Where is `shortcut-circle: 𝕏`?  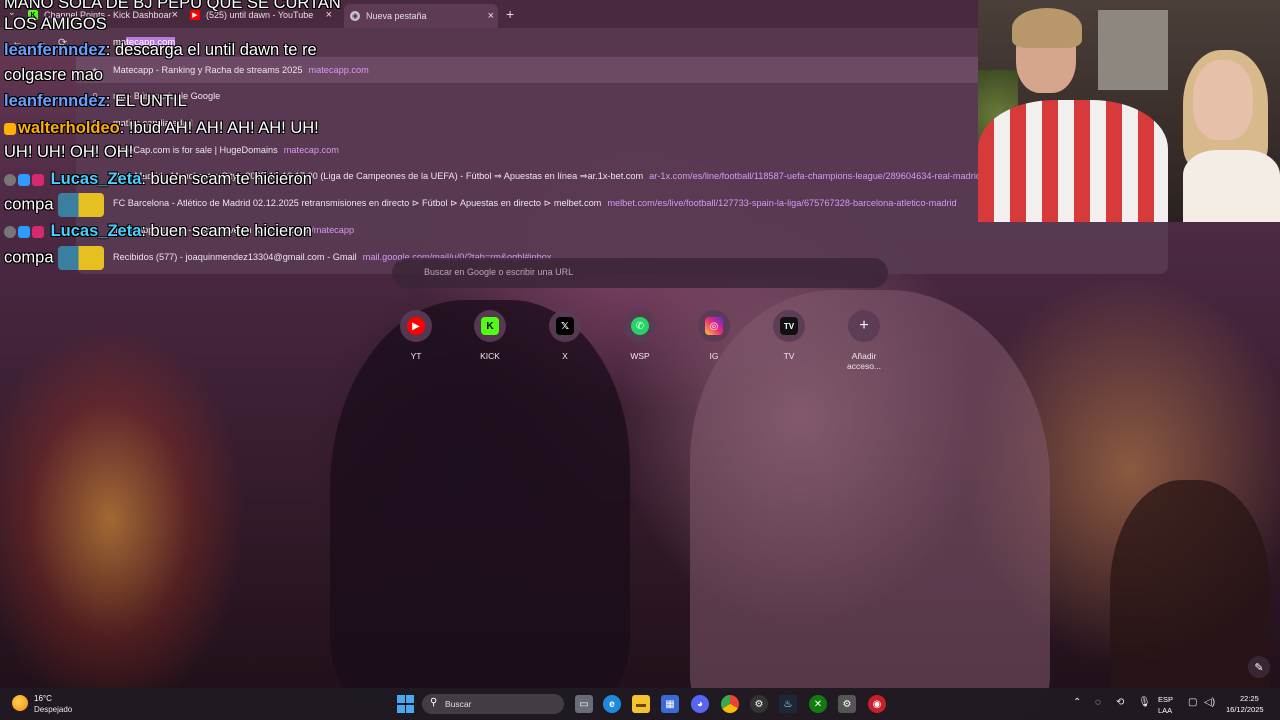
shortcut-circle: 𝕏 is located at coordinates (565, 326).